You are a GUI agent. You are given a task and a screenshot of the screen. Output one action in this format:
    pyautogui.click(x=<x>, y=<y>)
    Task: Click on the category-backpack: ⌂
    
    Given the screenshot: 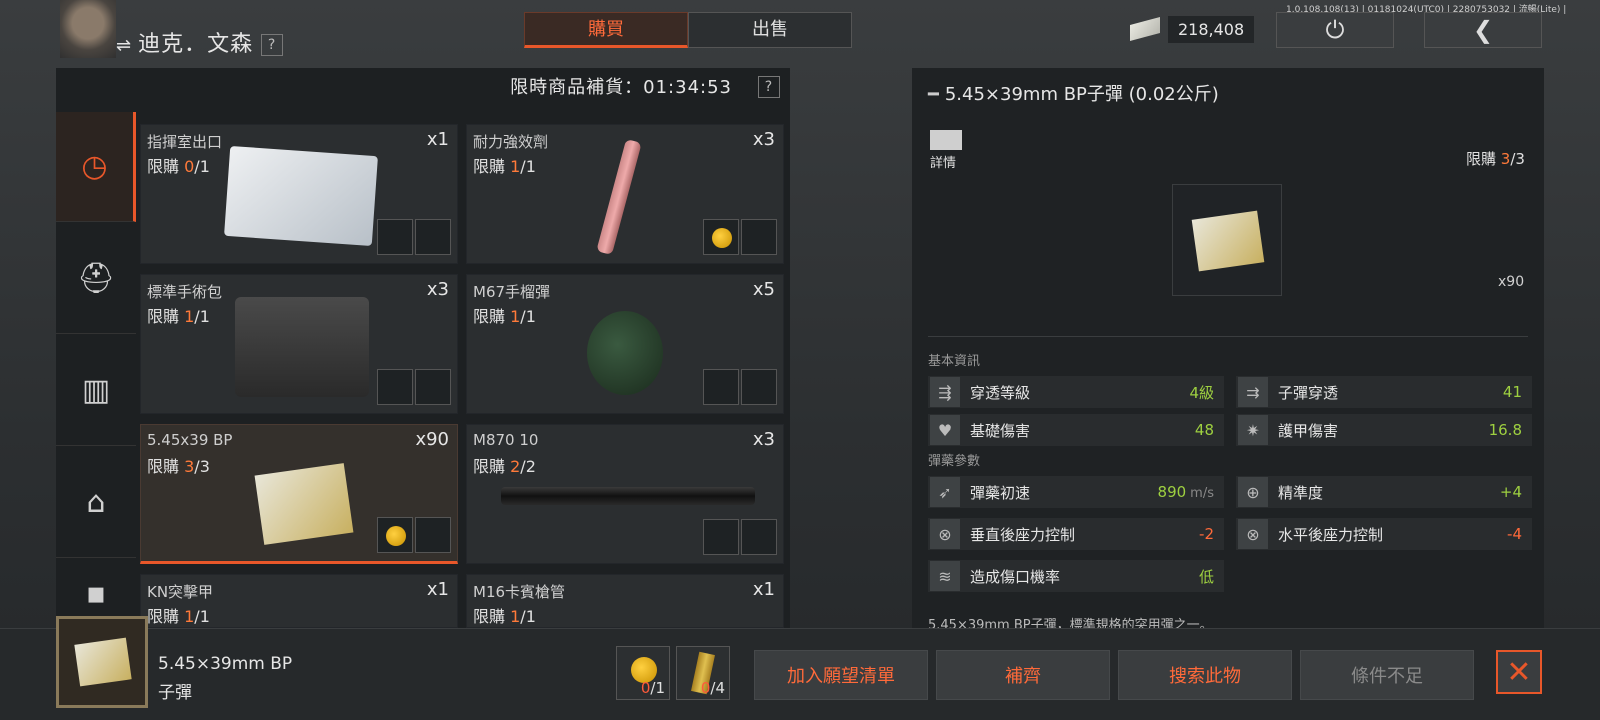 What is the action you would take?
    pyautogui.click(x=96, y=503)
    